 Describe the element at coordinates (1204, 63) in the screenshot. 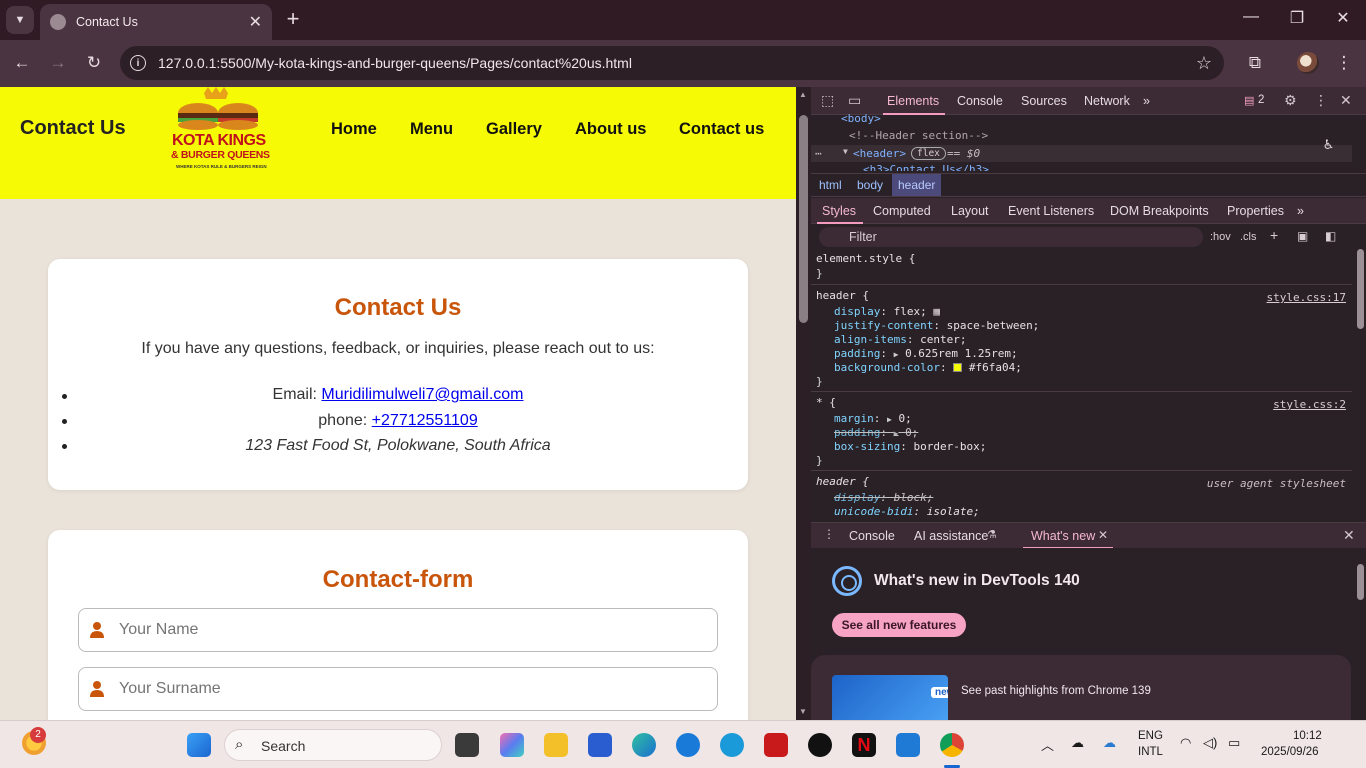

I see `bookmark-star-icon: ☆` at that location.